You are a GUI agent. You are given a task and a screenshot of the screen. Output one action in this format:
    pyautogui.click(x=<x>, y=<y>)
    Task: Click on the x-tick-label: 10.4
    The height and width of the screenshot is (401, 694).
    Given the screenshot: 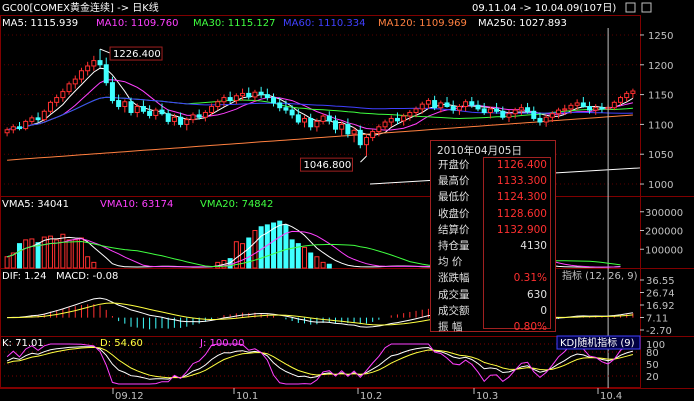 What is the action you would take?
    pyautogui.click(x=611, y=396)
    